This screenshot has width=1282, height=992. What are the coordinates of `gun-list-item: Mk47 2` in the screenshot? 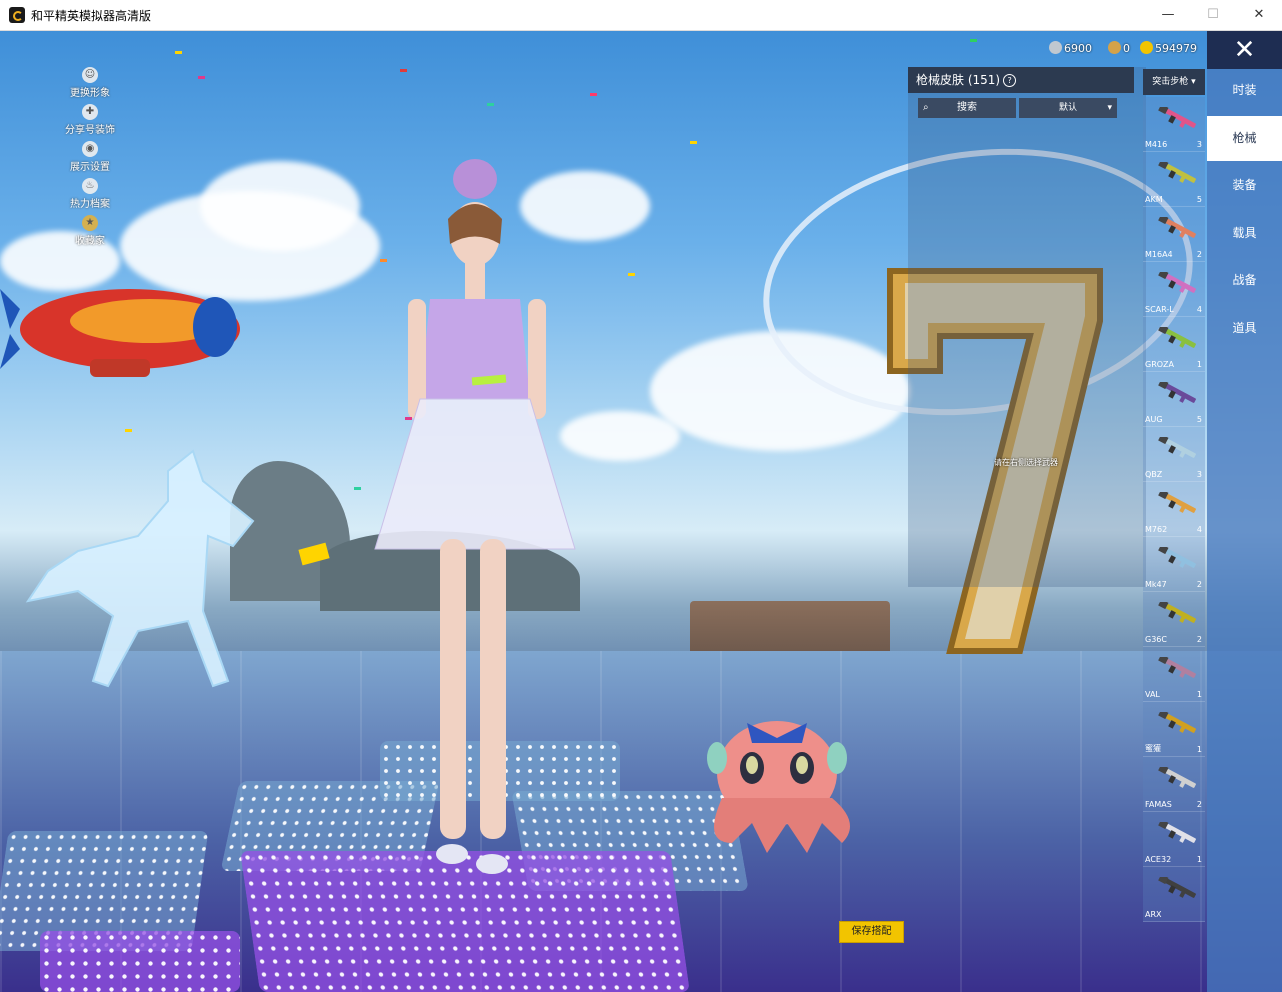 It's located at (1174, 564).